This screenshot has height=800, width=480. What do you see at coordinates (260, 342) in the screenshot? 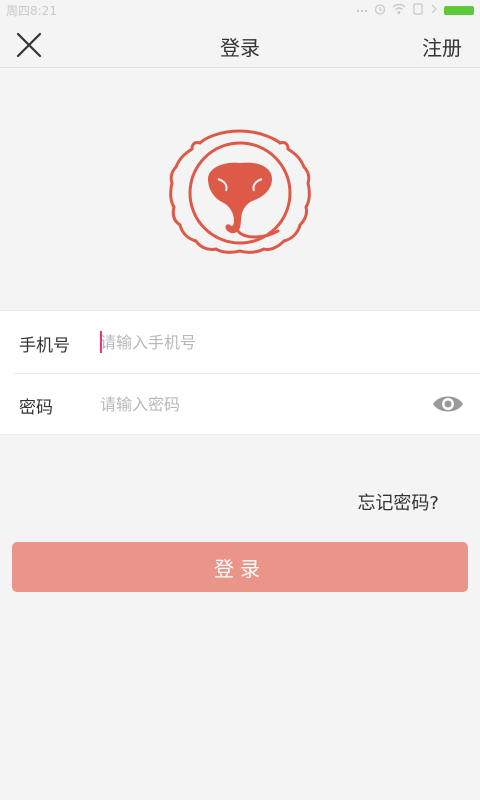
I see `phone-input` at bounding box center [260, 342].